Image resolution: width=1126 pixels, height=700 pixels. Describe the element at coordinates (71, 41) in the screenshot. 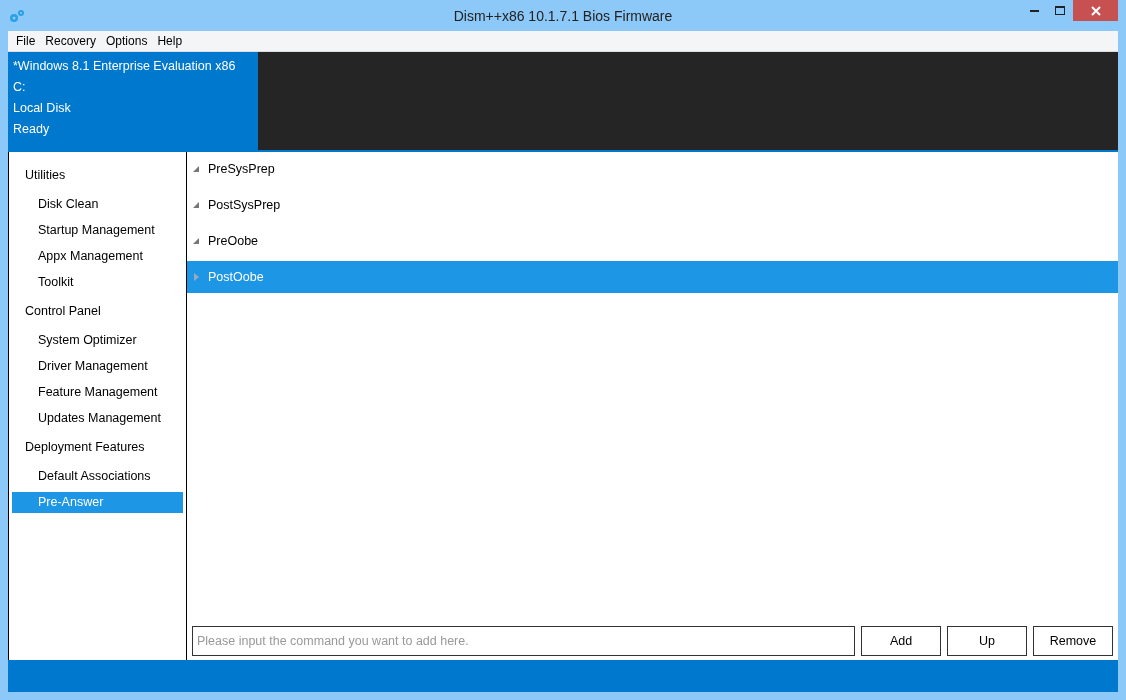

I see `menu-item: Recovery` at that location.